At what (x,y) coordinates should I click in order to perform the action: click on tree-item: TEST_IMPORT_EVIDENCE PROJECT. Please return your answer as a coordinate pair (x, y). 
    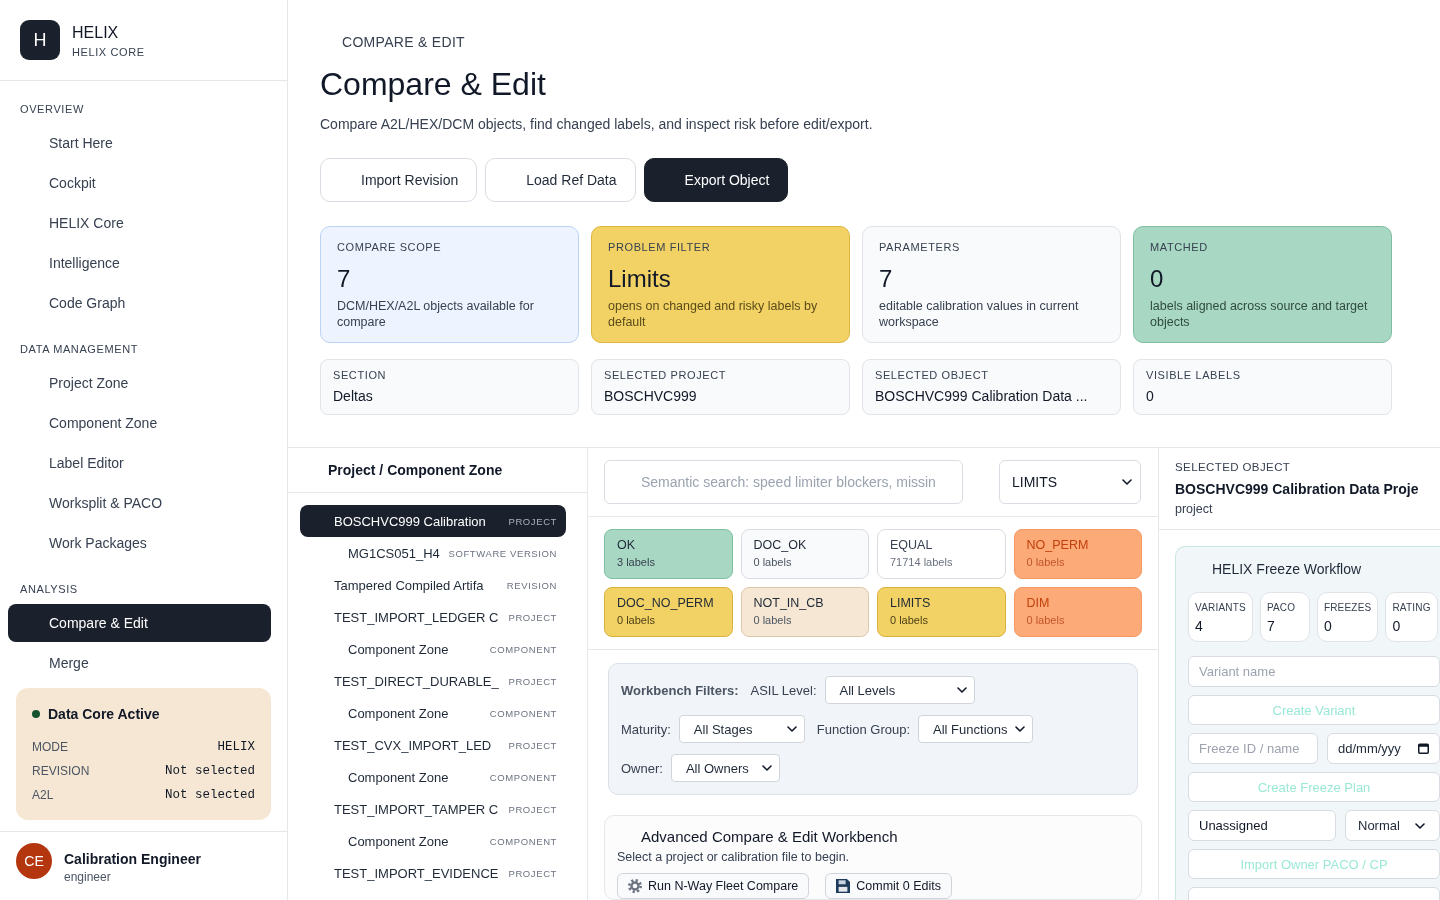
    Looking at the image, I should click on (433, 873).